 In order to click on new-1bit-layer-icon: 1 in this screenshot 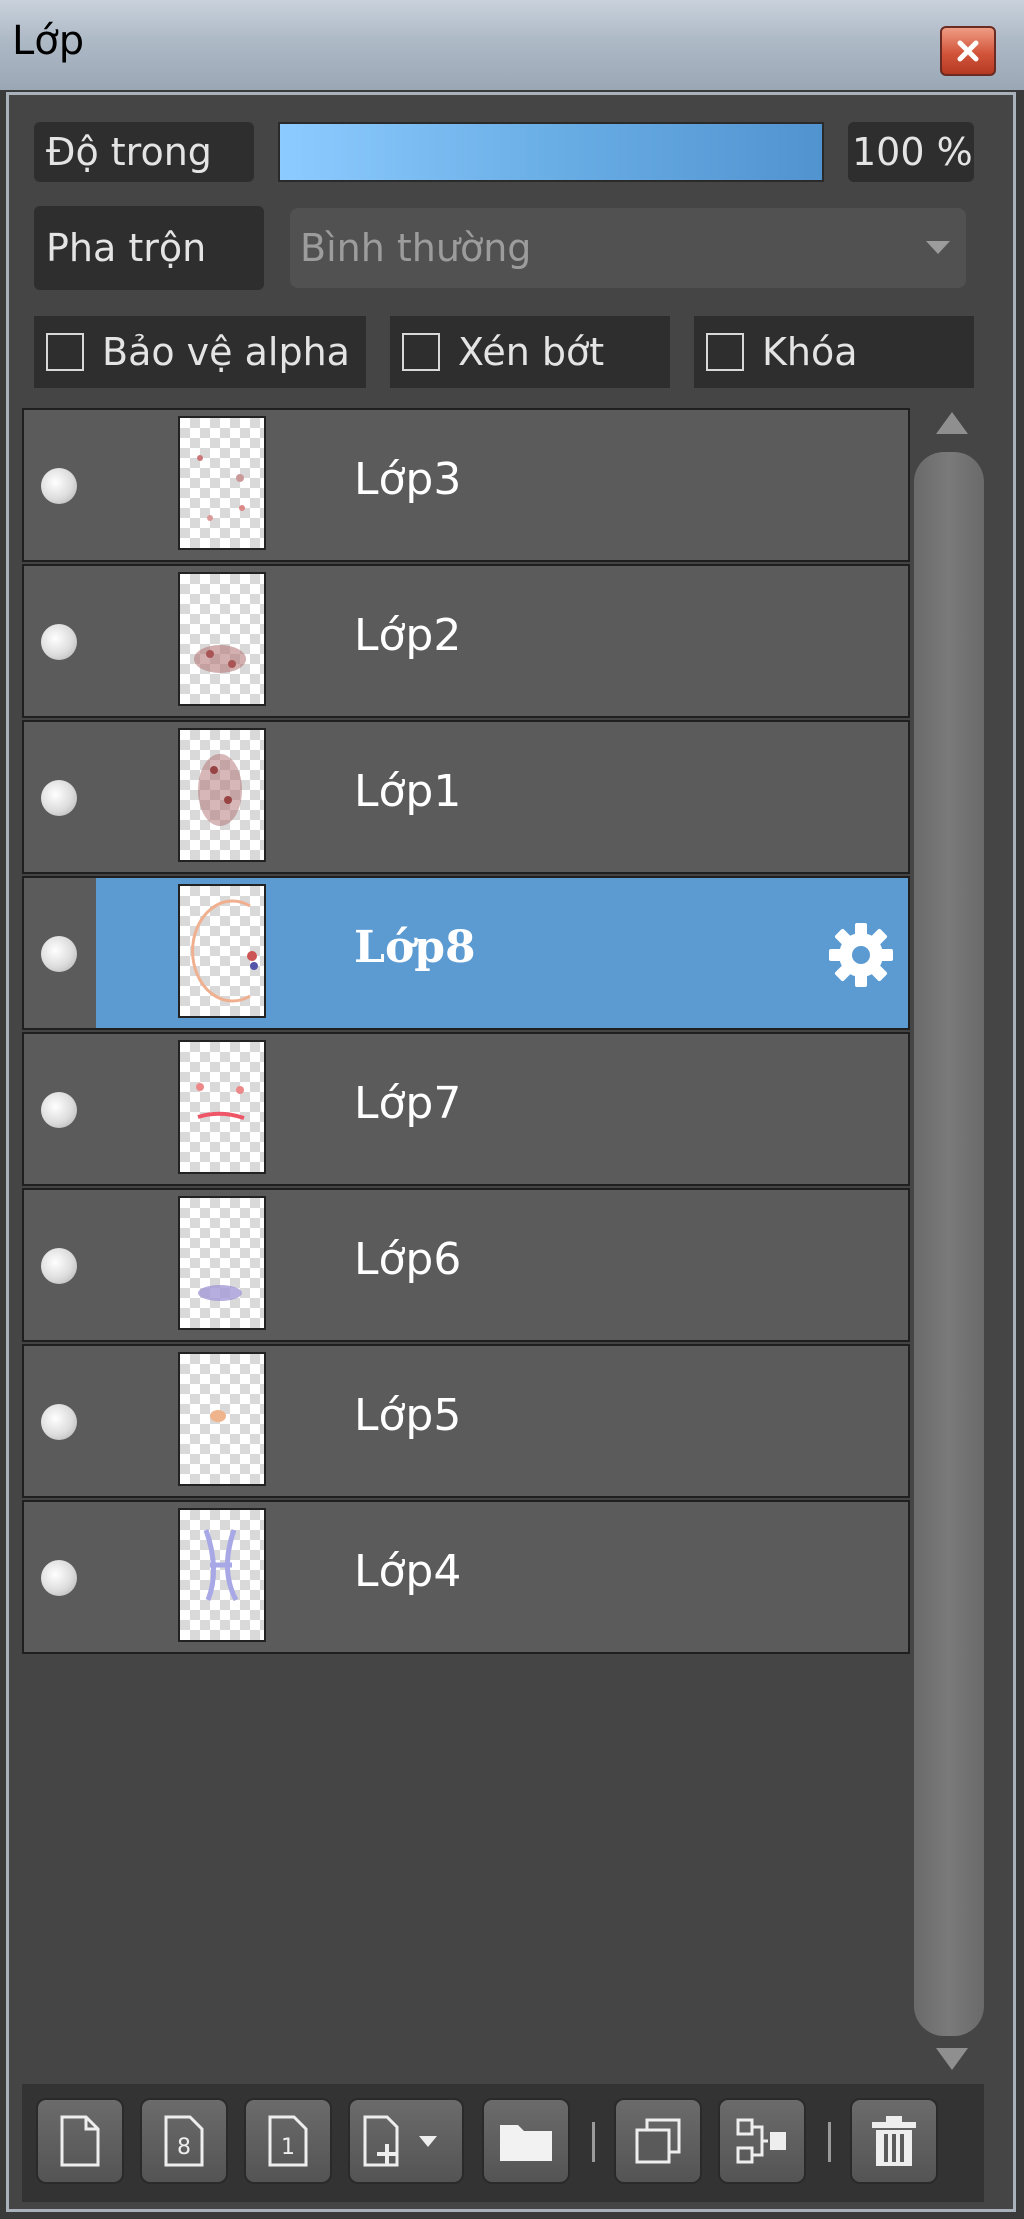, I will do `click(288, 2141)`.